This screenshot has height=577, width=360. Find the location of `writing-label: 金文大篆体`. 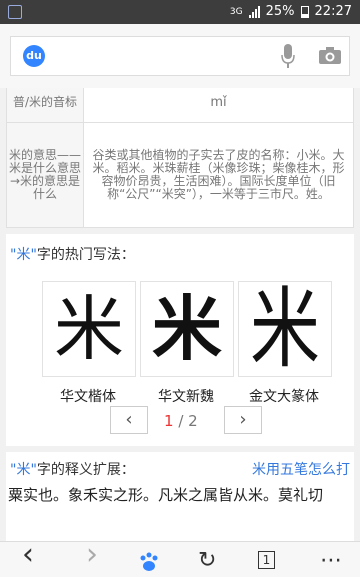

writing-label: 金文大篆体 is located at coordinates (284, 397).